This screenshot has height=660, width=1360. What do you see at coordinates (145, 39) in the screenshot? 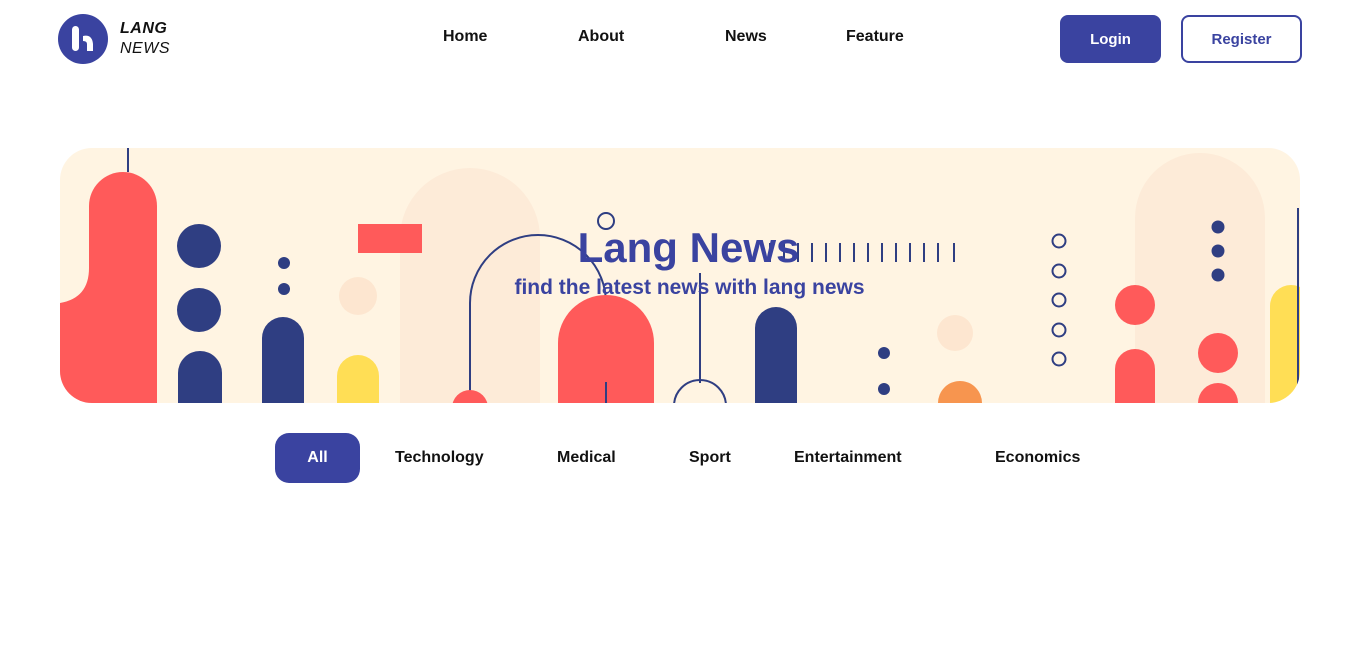
I see `brand-name: LANG NEWS` at bounding box center [145, 39].